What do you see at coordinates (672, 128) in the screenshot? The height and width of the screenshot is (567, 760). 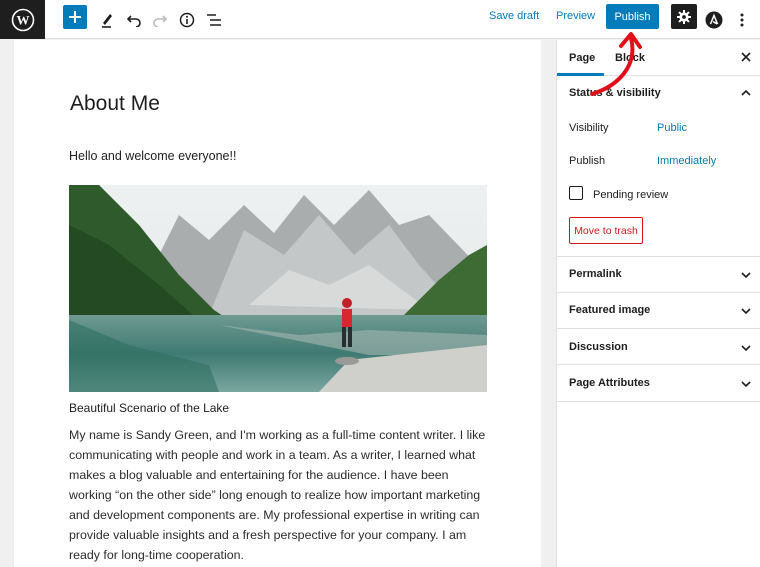 I see `visibility-toggle: Public` at bounding box center [672, 128].